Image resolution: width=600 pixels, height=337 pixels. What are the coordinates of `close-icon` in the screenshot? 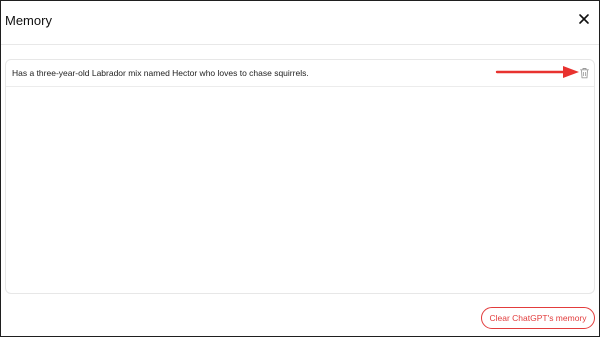 It's located at (584, 19).